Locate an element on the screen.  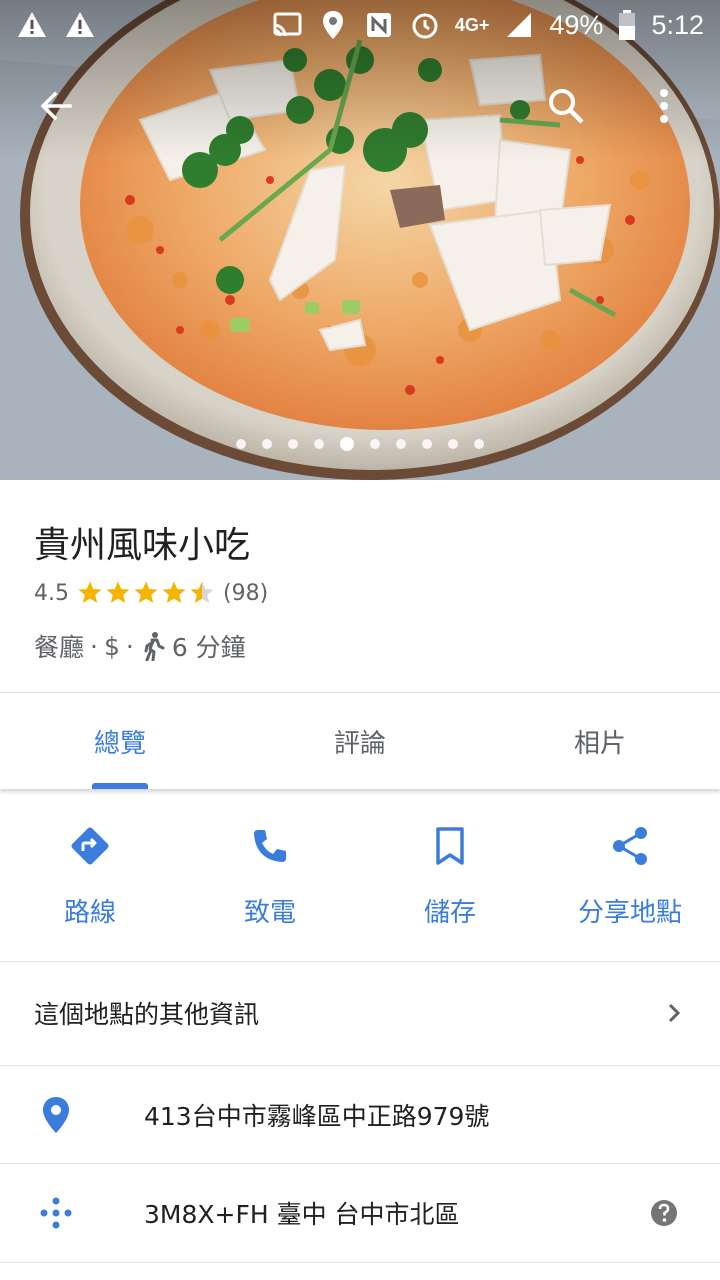
tab-photos: 相片 is located at coordinates (600, 741).